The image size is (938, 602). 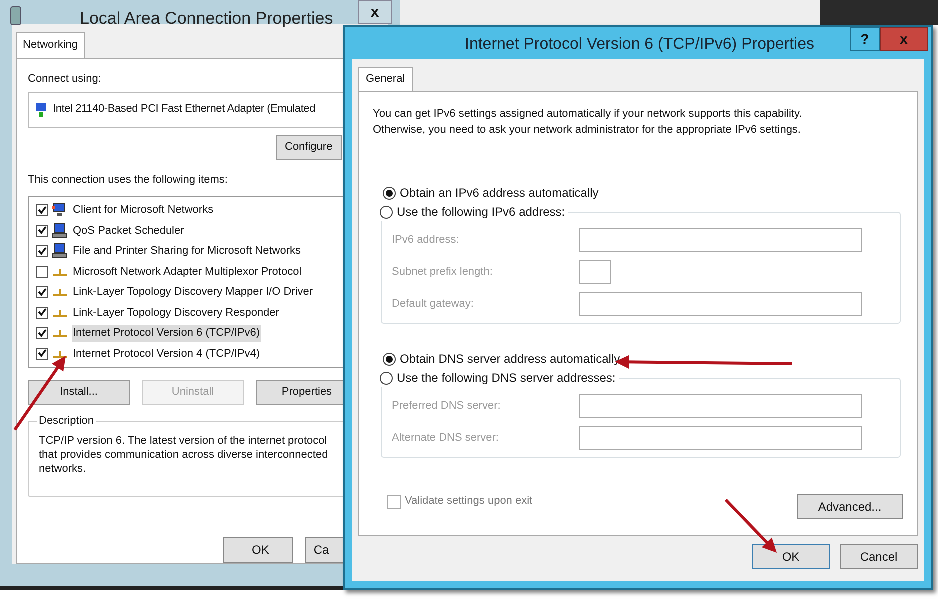 I want to click on annotation-arrow, so click(x=750, y=525).